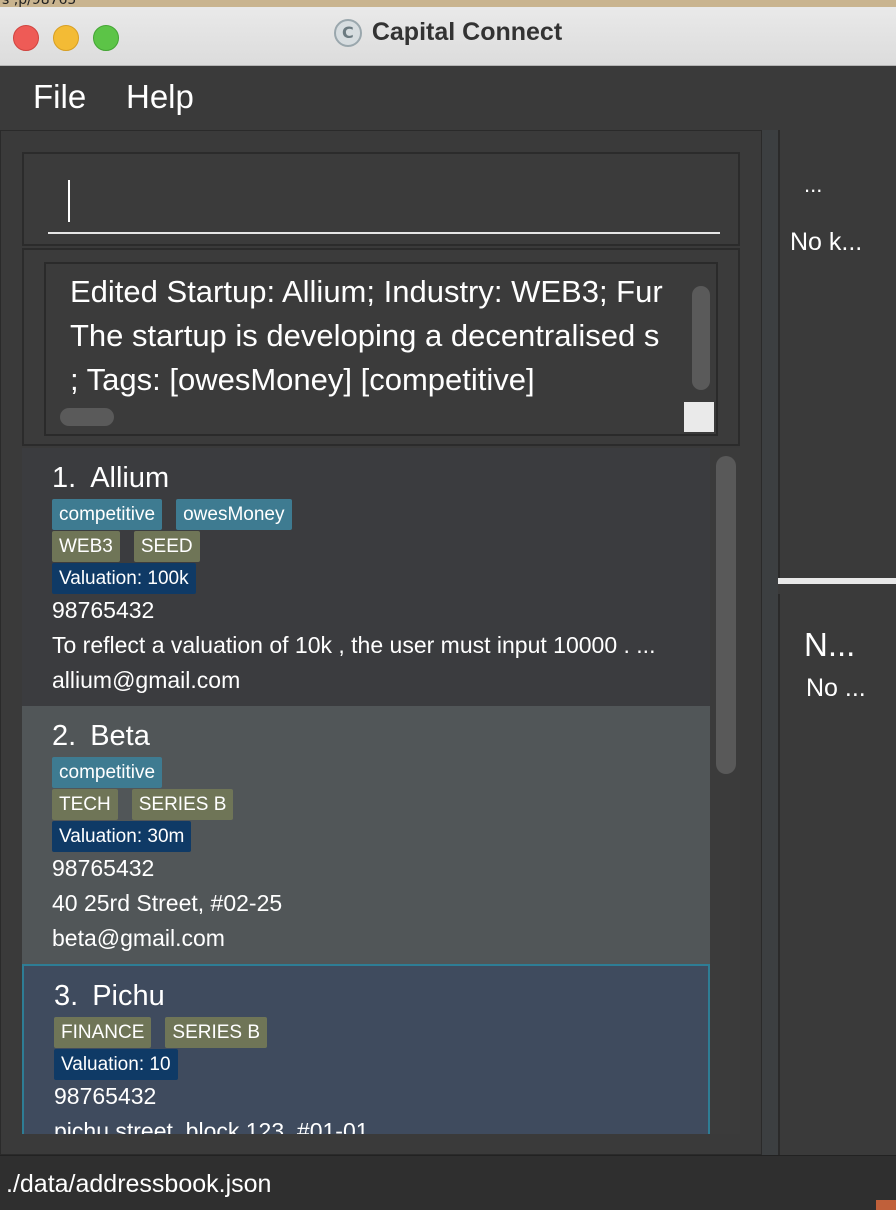 This screenshot has width=896, height=1210. What do you see at coordinates (211, 1126) in the screenshot?
I see `address-text: pichu street, block 123, #01-01` at bounding box center [211, 1126].